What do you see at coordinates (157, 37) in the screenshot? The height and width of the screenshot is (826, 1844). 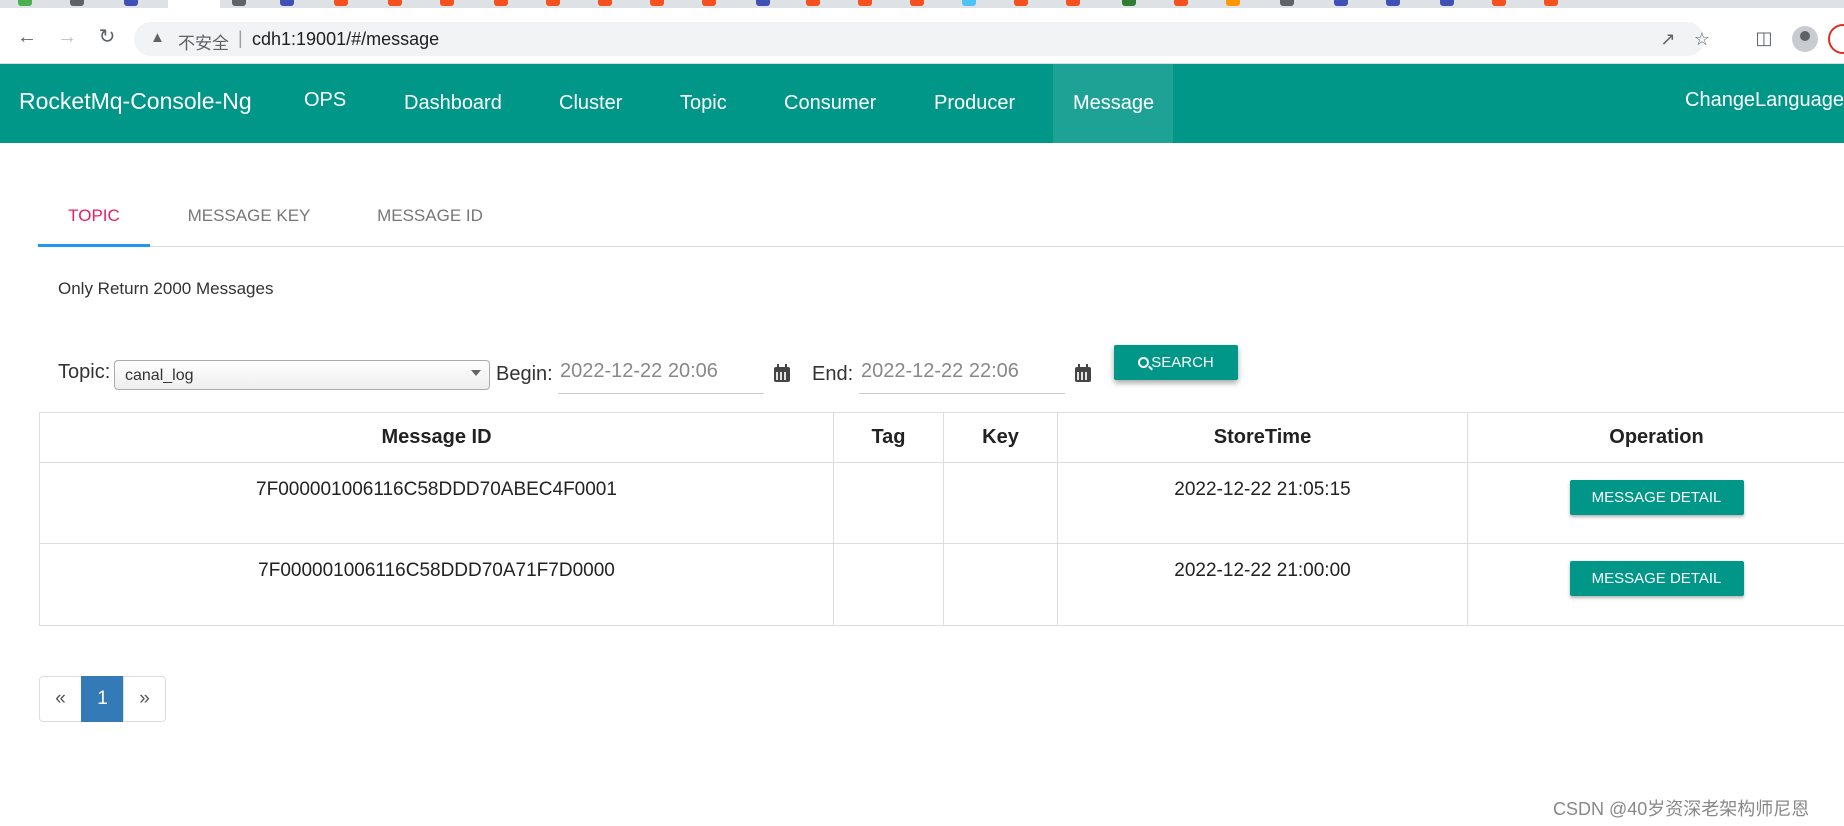 I see `warning-icon: ▲` at bounding box center [157, 37].